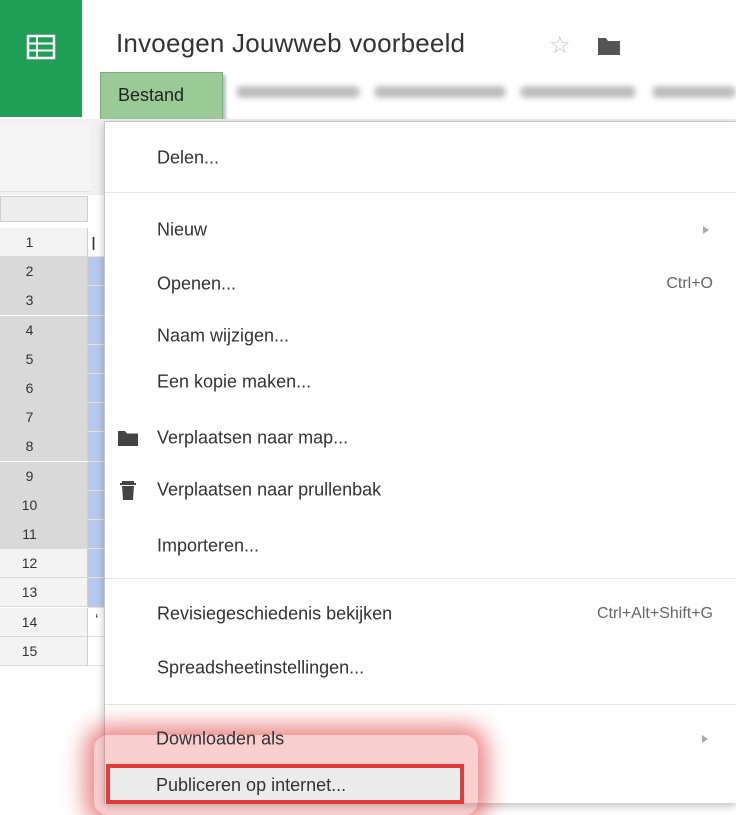 The width and height of the screenshot is (736, 815). I want to click on cell-a1-fragment: I, so click(94, 244).